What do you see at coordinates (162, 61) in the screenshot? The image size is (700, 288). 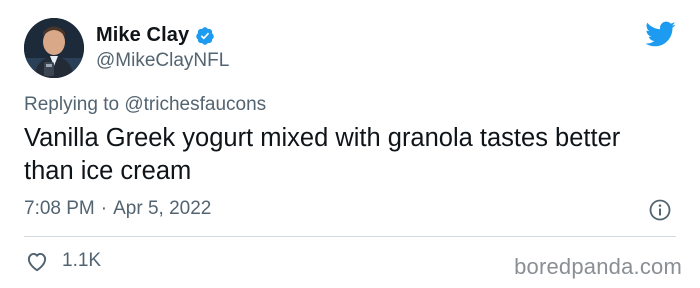 I see `user-handle: @MikeClayNFL` at bounding box center [162, 61].